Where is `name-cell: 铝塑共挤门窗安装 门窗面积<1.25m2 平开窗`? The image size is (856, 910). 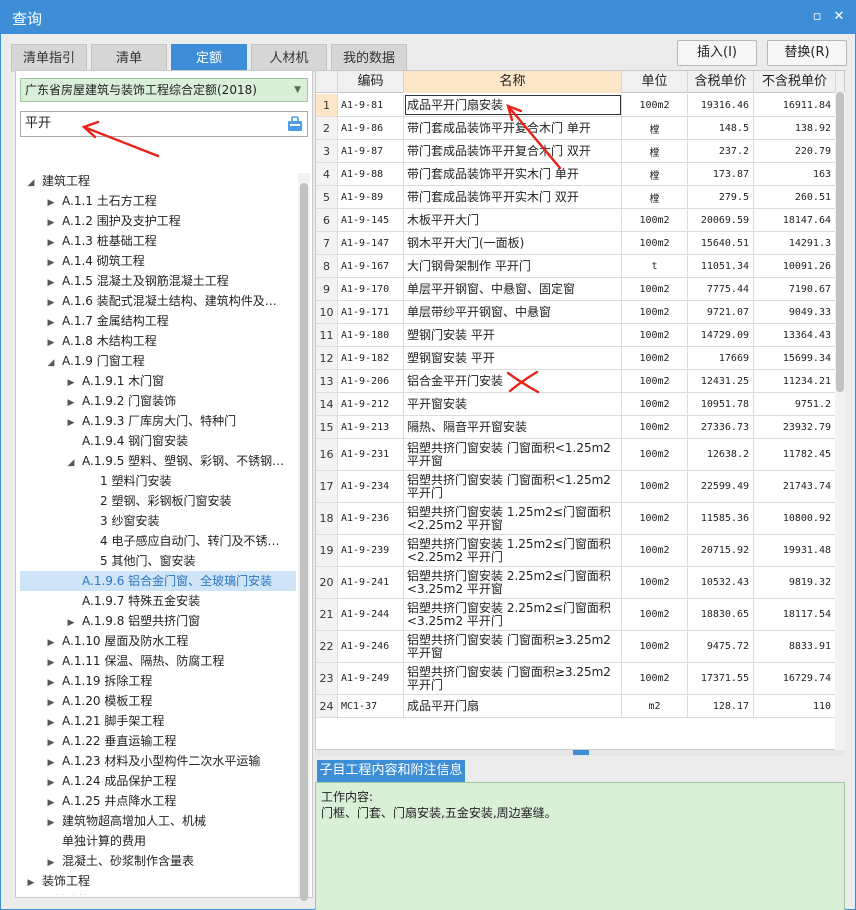 name-cell: 铝塑共挤门窗安装 门窗面积<1.25m2 平开窗 is located at coordinates (513, 454).